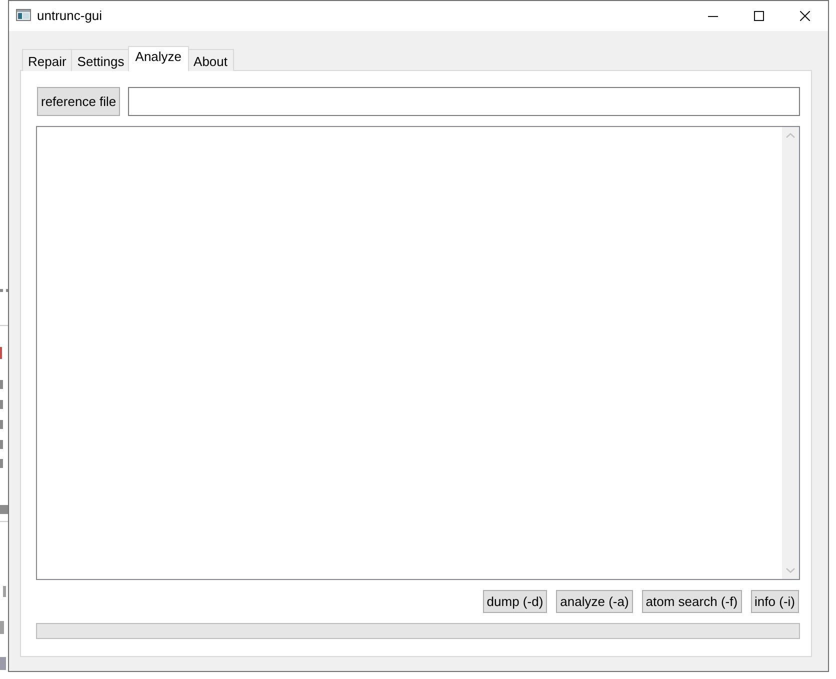 The height and width of the screenshot is (679, 836). Describe the element at coordinates (805, 16) in the screenshot. I see `close-icon` at that location.